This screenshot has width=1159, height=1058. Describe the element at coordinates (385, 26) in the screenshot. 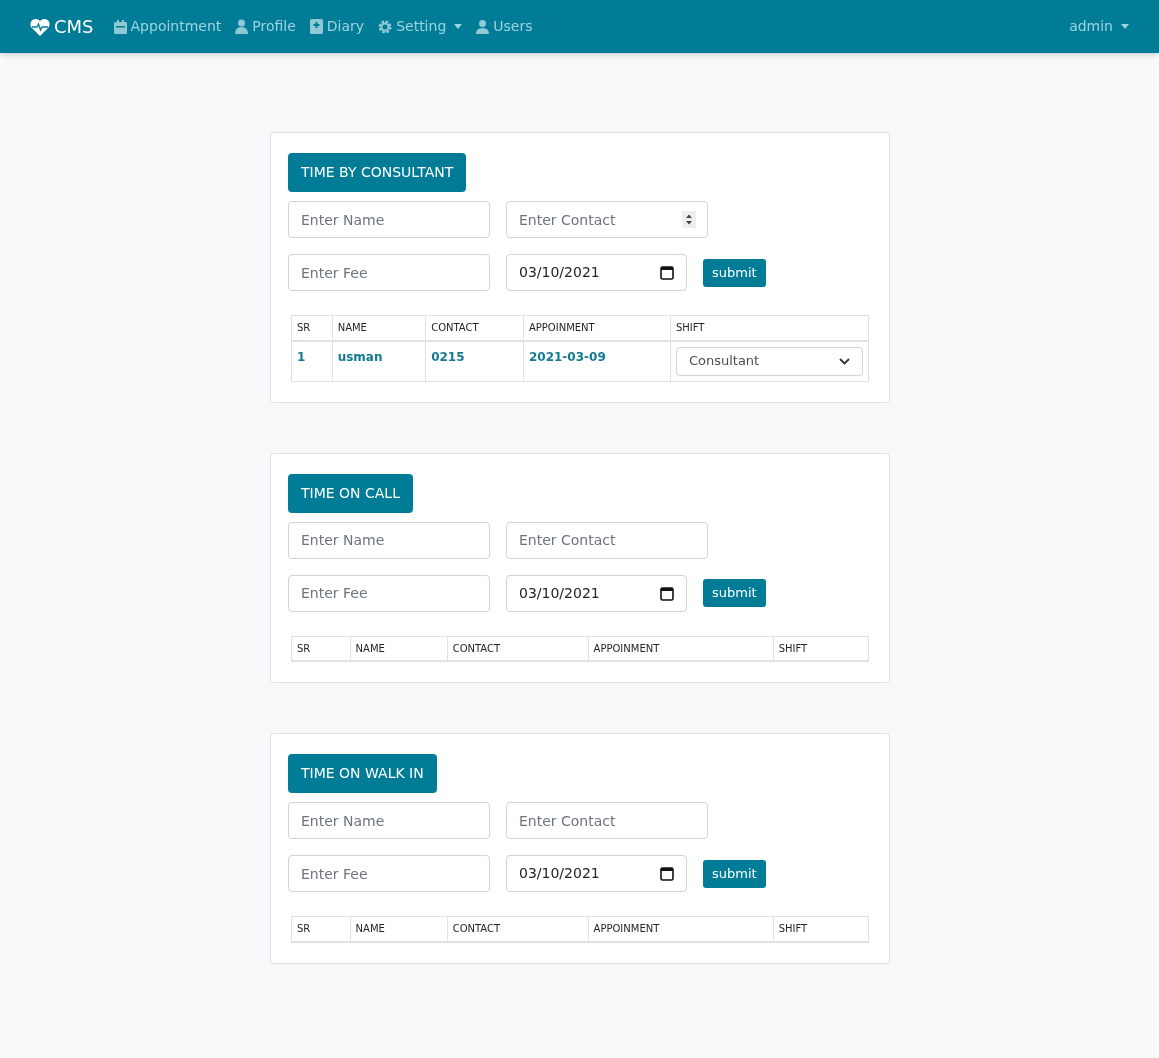

I see `settings-icon` at that location.